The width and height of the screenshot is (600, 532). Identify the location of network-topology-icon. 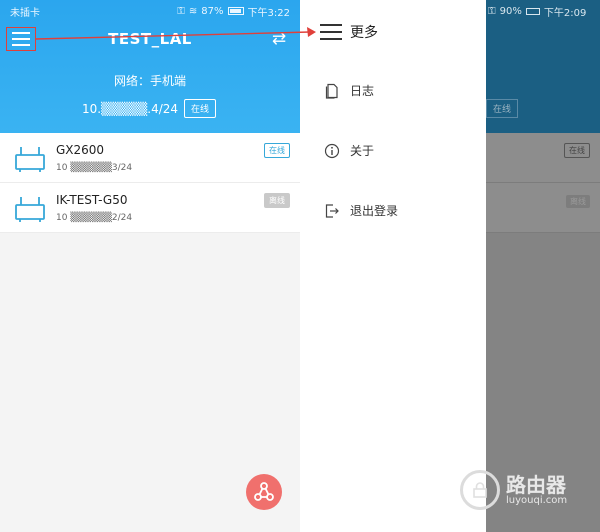
(264, 491).